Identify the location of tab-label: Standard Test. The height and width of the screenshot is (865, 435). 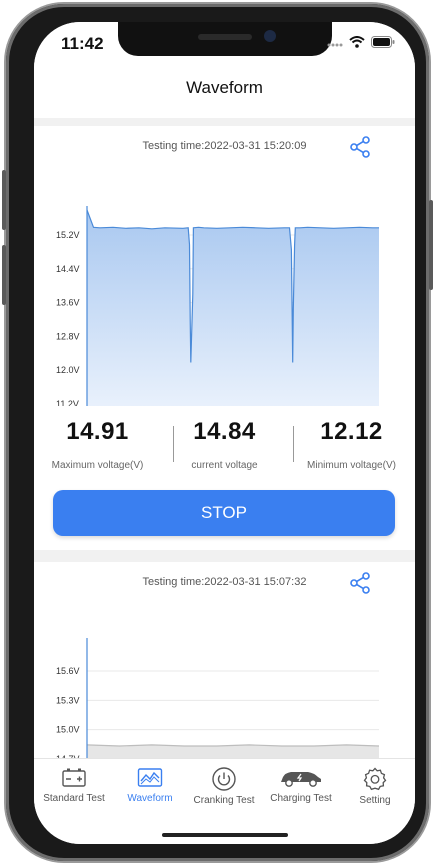
(74, 798).